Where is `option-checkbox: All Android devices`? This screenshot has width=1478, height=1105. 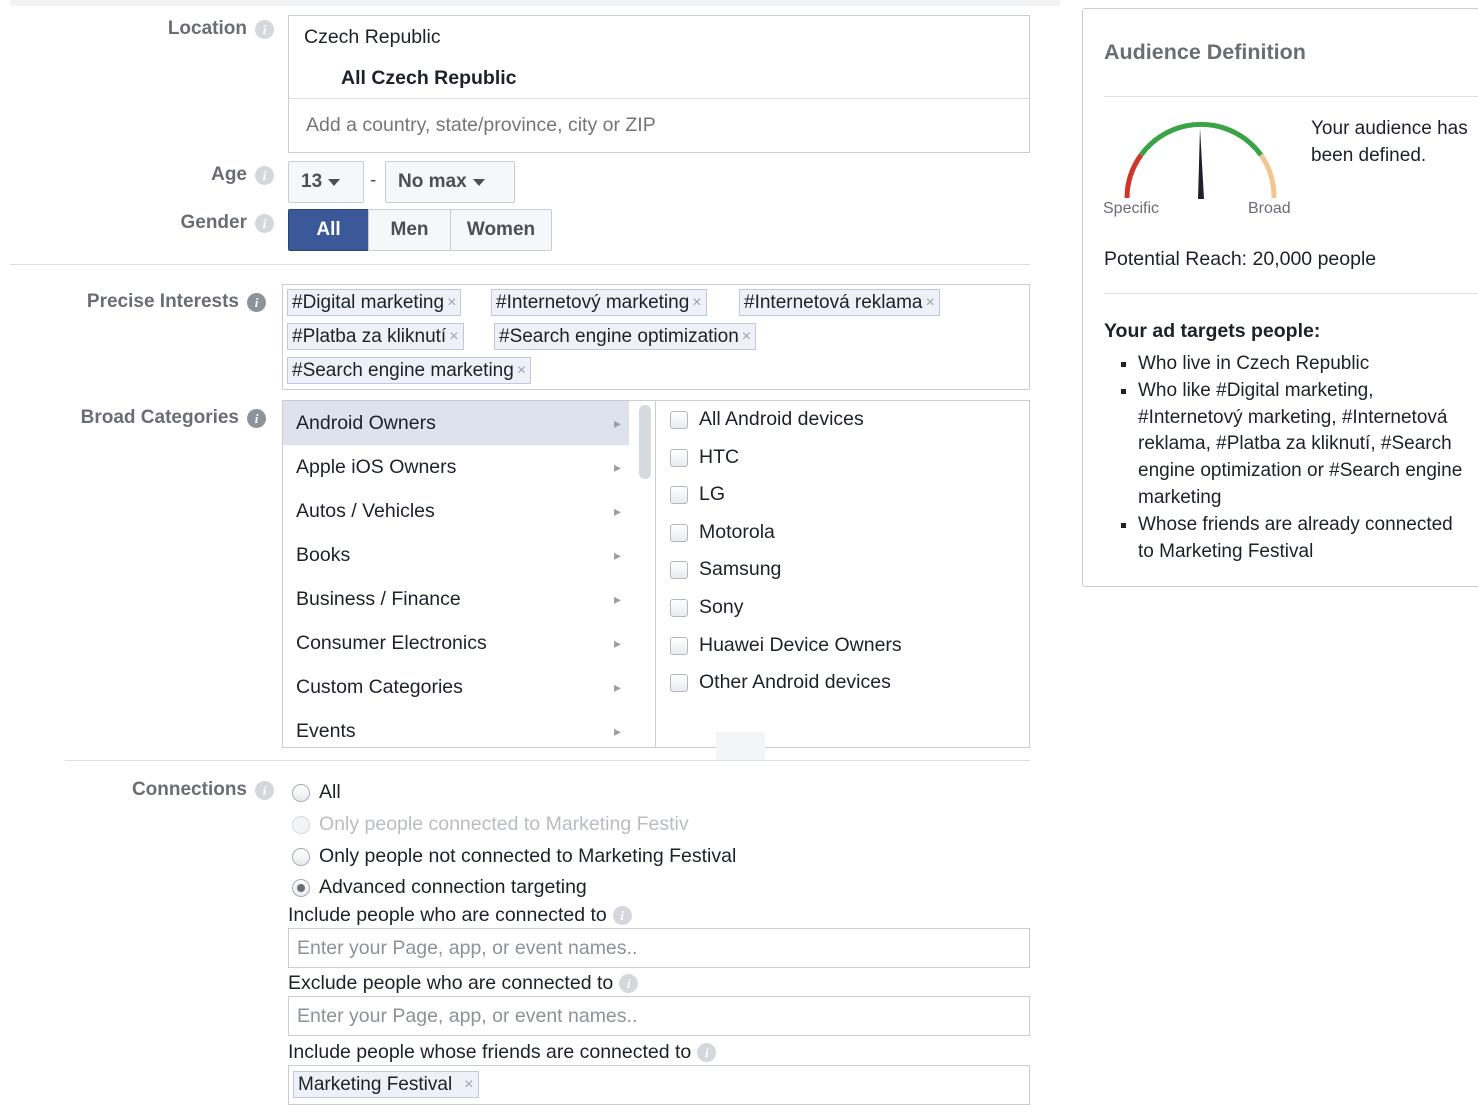 option-checkbox: All Android devices is located at coordinates (767, 419).